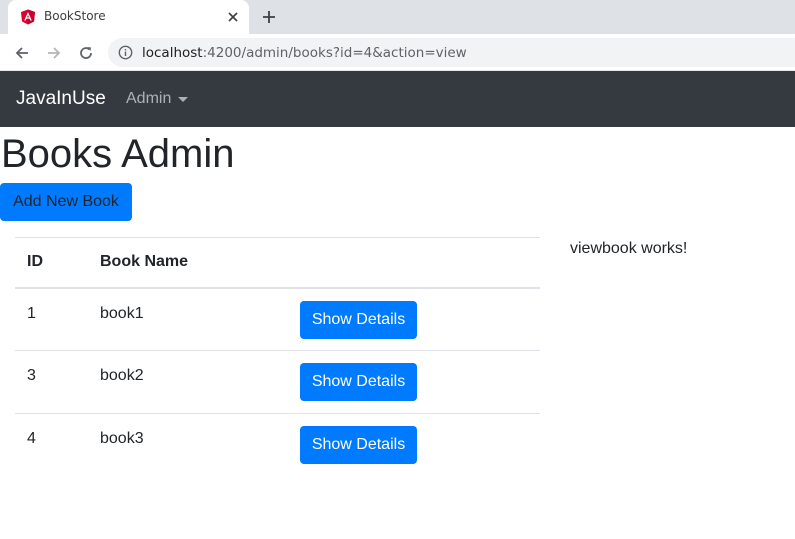  I want to click on table-row: 3 book2 Show Details, so click(277, 382).